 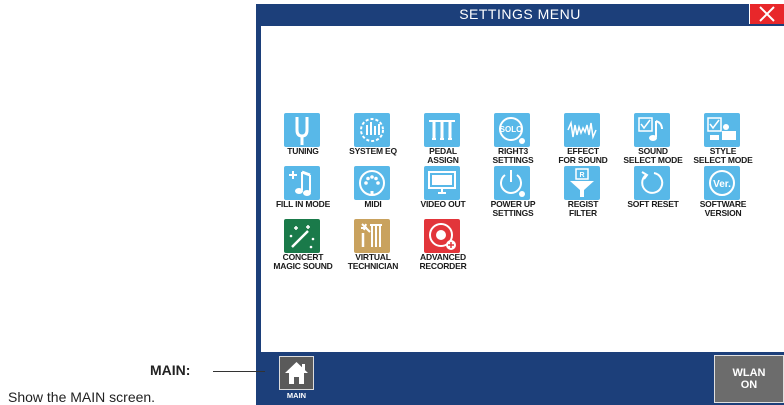 I want to click on wlan-label: WLAN, so click(x=749, y=373).